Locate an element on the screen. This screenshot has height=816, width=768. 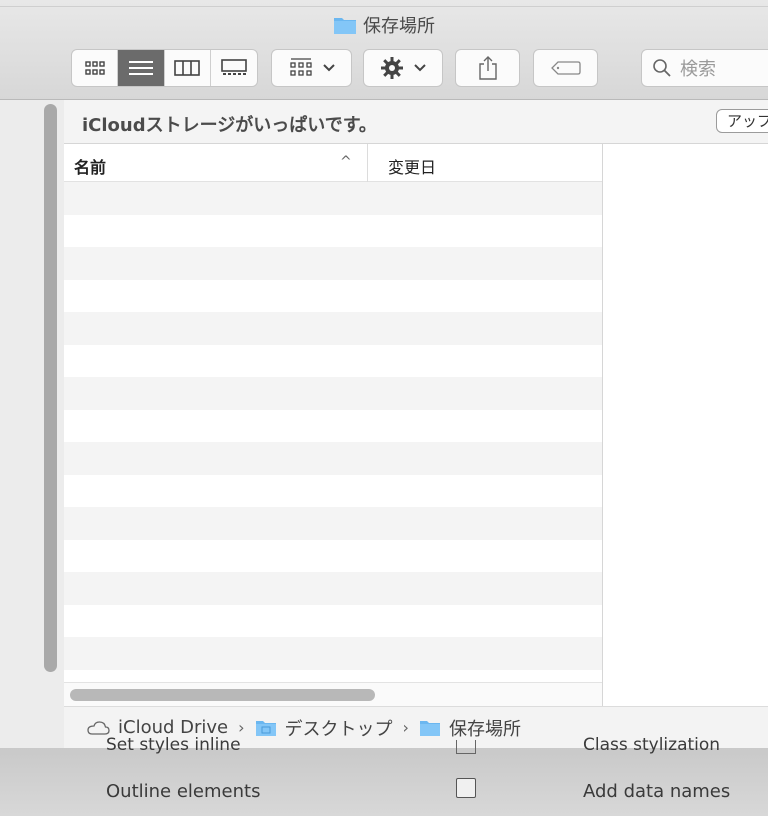
list-view-icon is located at coordinates (140, 68).